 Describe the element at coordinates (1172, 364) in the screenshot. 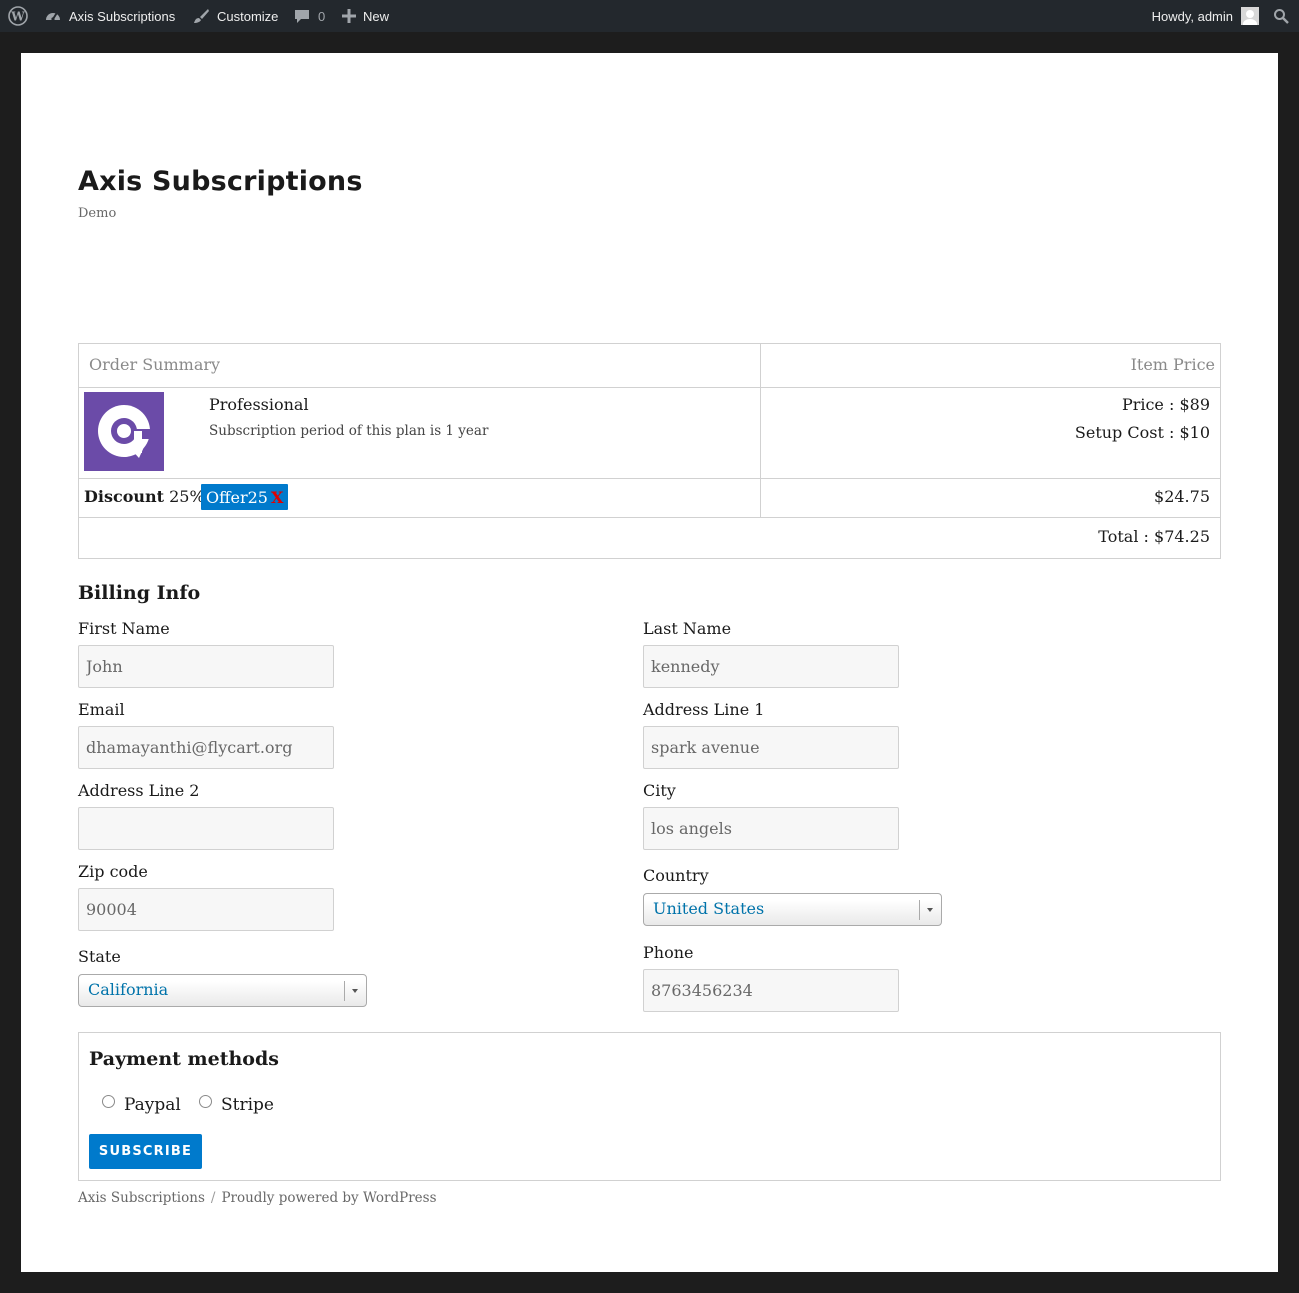

I see `item-price-heading: Item Price` at that location.